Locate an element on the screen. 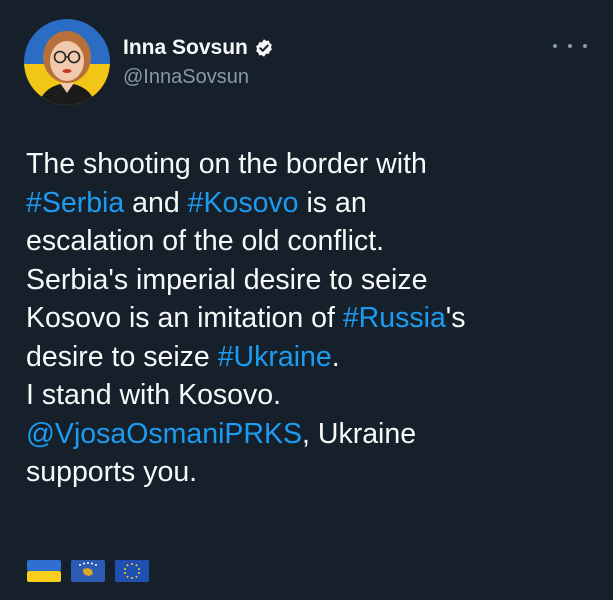 The height and width of the screenshot is (600, 613). more-options-icon is located at coordinates (570, 46).